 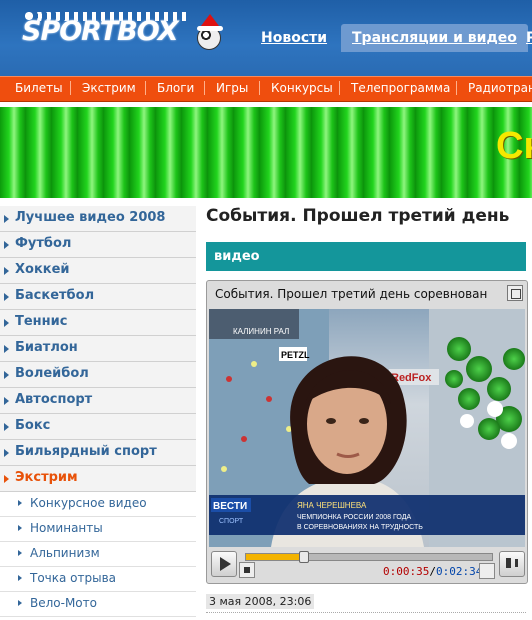 What do you see at coordinates (46, 347) in the screenshot?
I see `sidebar-item-label: Биатлон` at bounding box center [46, 347].